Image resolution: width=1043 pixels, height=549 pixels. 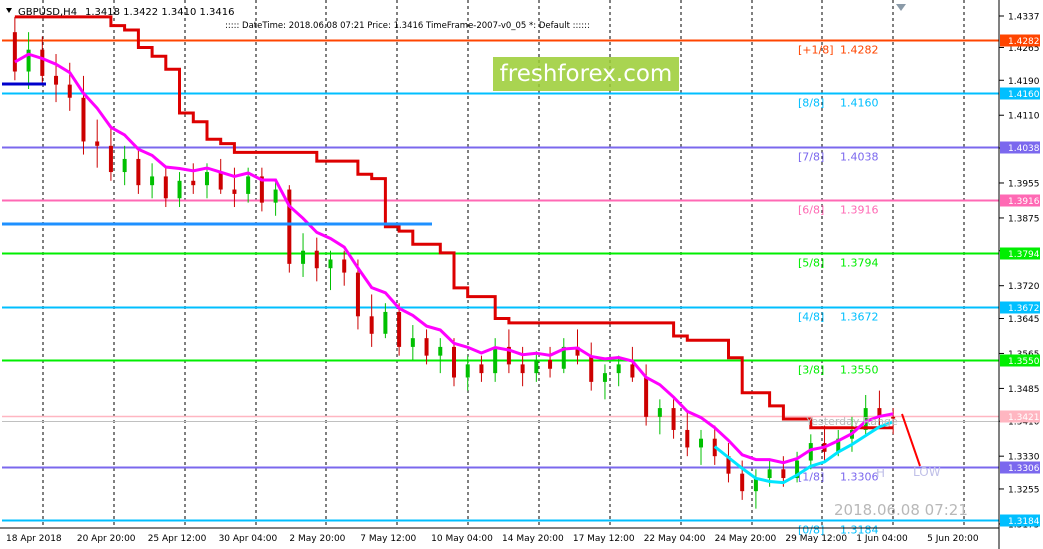 I want to click on high-ghost-label: H, so click(x=880, y=473).